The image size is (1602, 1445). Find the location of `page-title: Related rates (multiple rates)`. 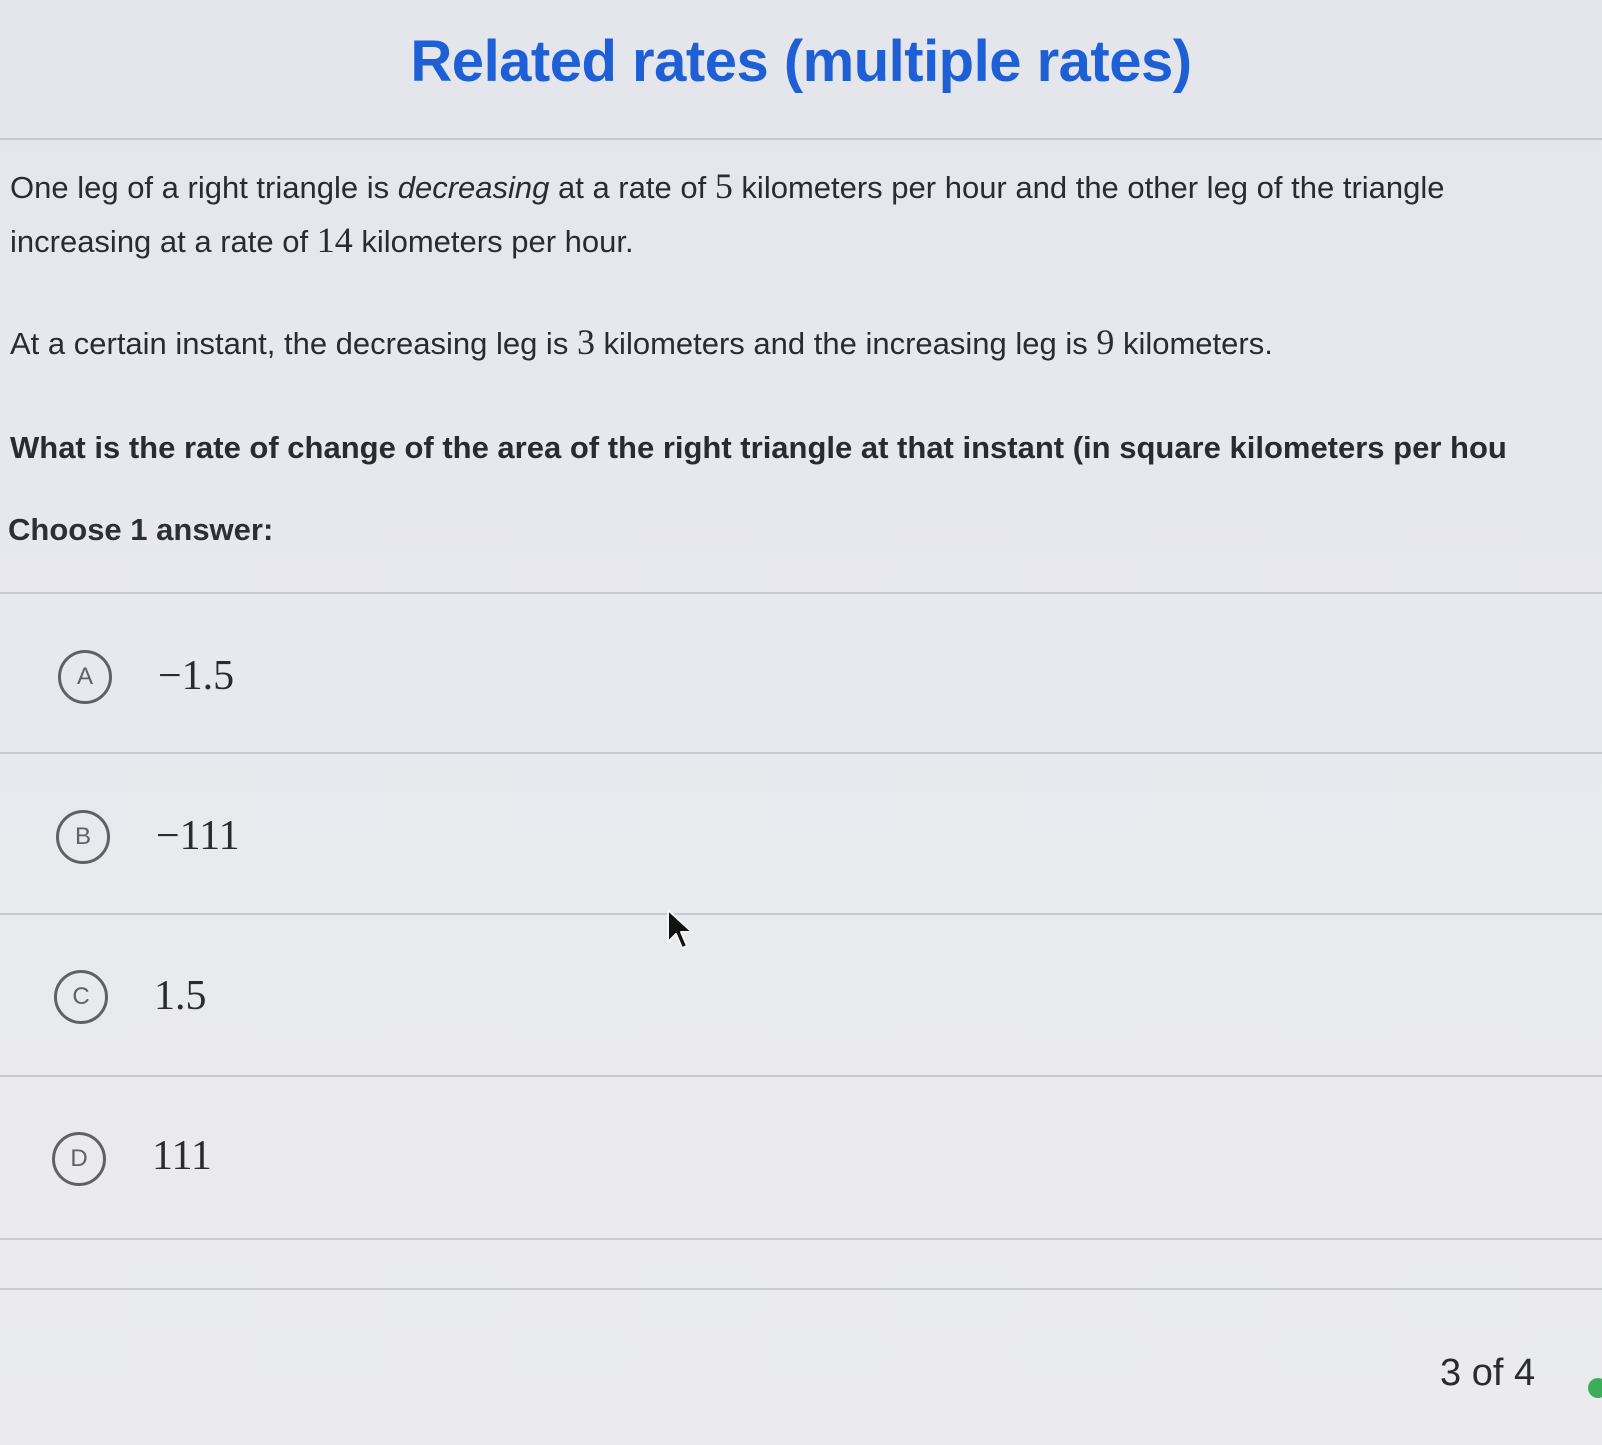

page-title: Related rates (multiple rates) is located at coordinates (801, 61).